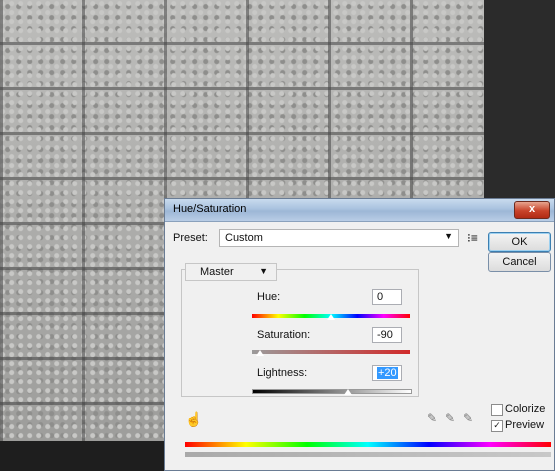  I want to click on lightness-input: +20, so click(387, 373).